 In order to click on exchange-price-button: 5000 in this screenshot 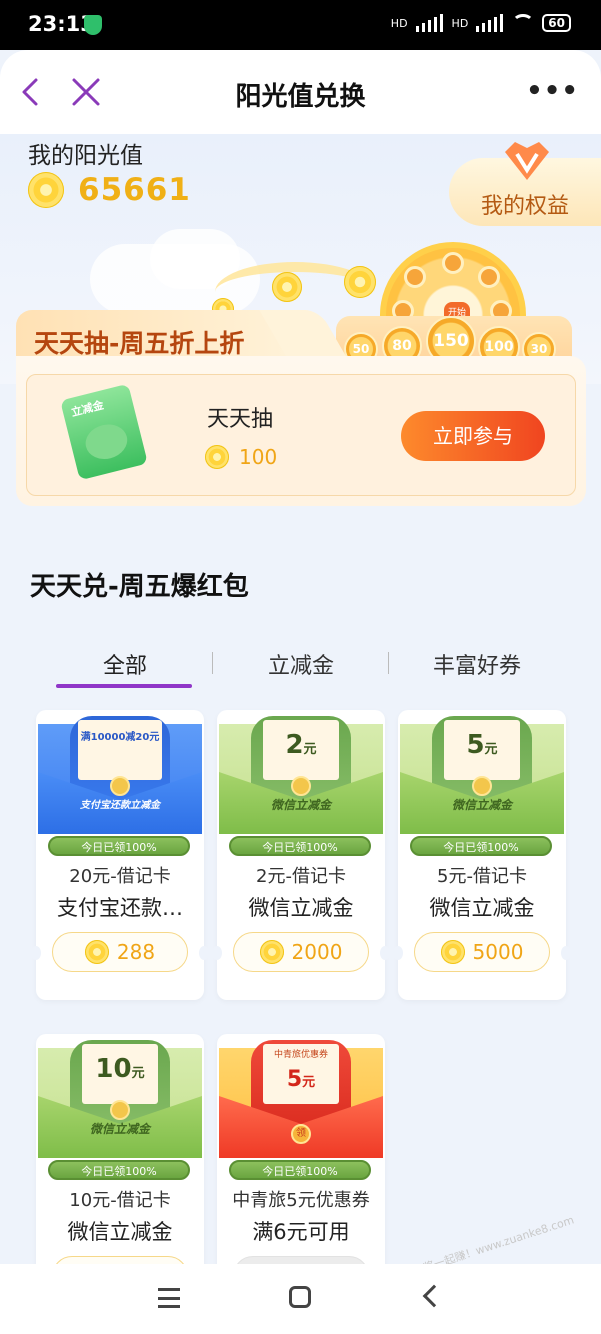, I will do `click(482, 952)`.